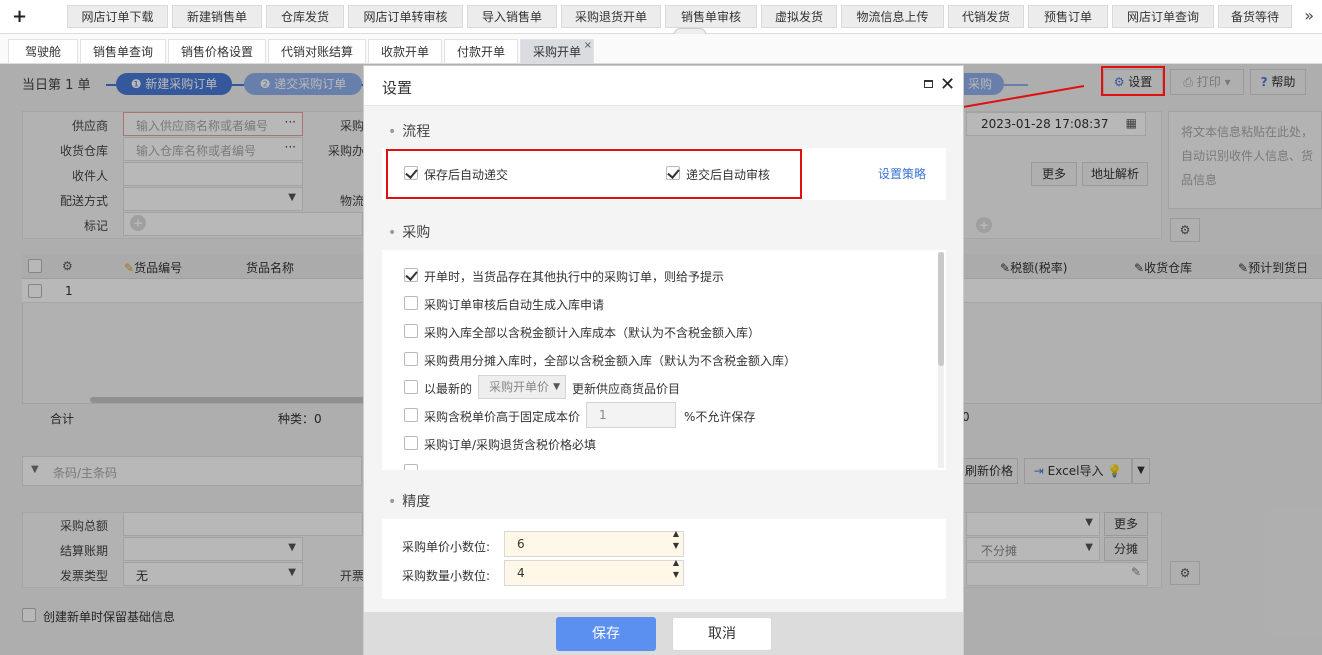 The height and width of the screenshot is (655, 1322). Describe the element at coordinates (720, 417) in the screenshot. I see `fixed-suffix: %不允许保存` at that location.